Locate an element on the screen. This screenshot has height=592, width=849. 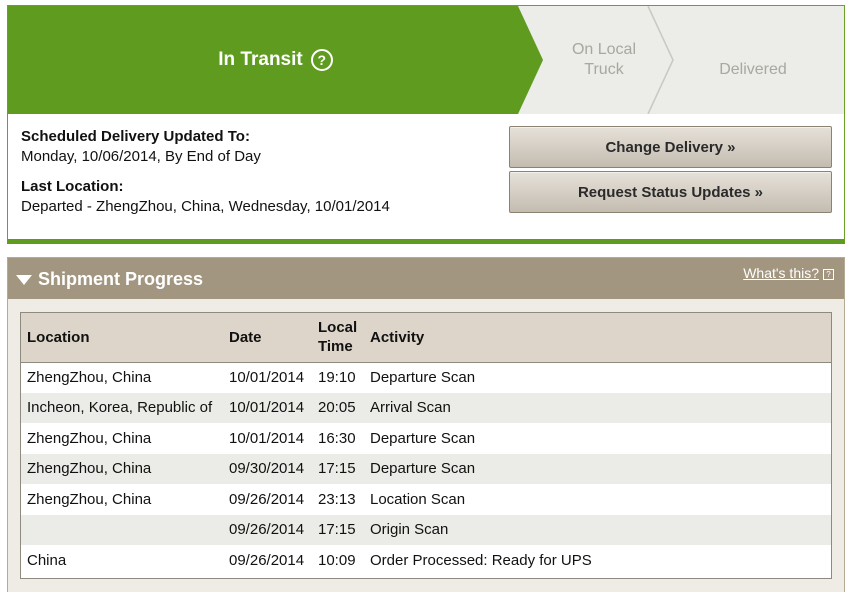
cell-time: 10:09 is located at coordinates (337, 560).